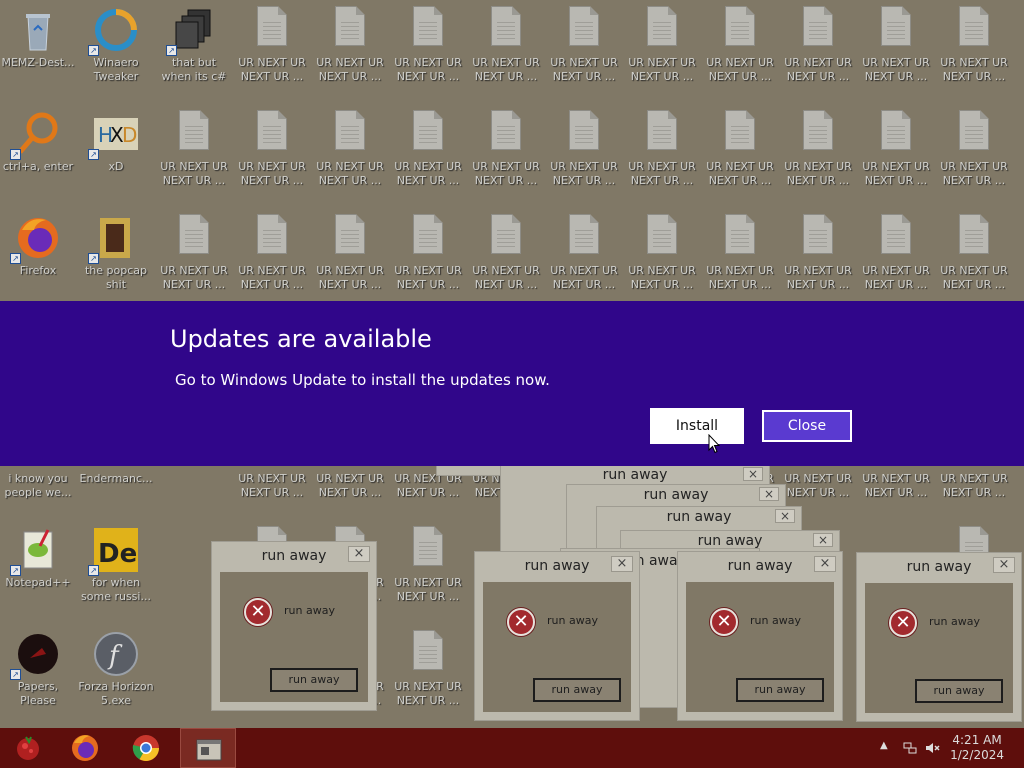  Describe the element at coordinates (910, 748) in the screenshot. I see `network-icon` at that location.